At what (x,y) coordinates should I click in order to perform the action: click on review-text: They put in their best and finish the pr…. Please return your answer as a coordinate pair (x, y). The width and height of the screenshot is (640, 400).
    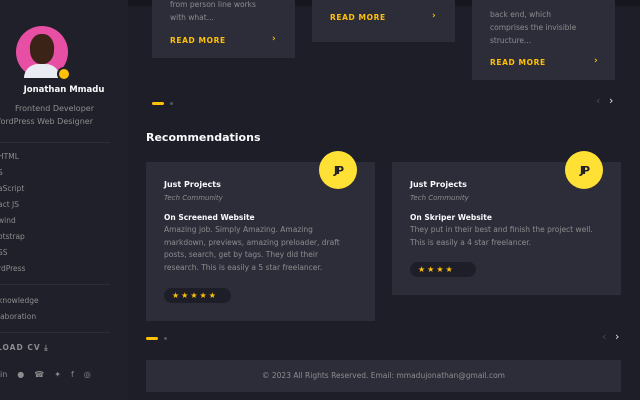
    Looking at the image, I should click on (501, 229).